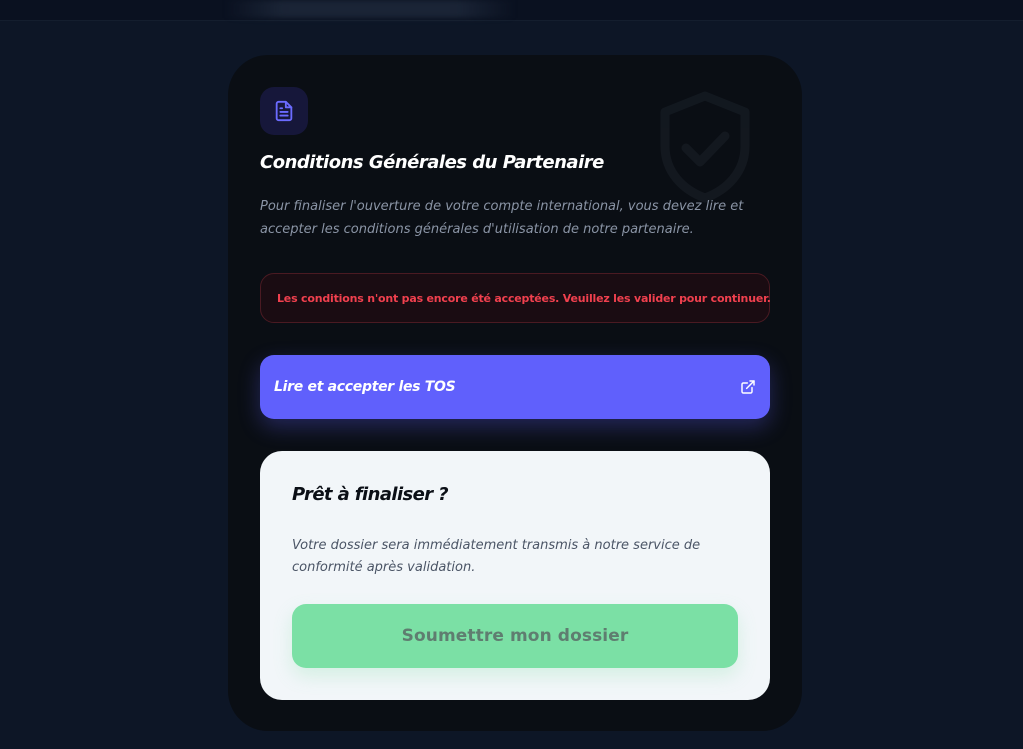 Image resolution: width=1023 pixels, height=749 pixels. What do you see at coordinates (370, 494) in the screenshot?
I see `finalize-title: Prêt à finaliser ?` at bounding box center [370, 494].